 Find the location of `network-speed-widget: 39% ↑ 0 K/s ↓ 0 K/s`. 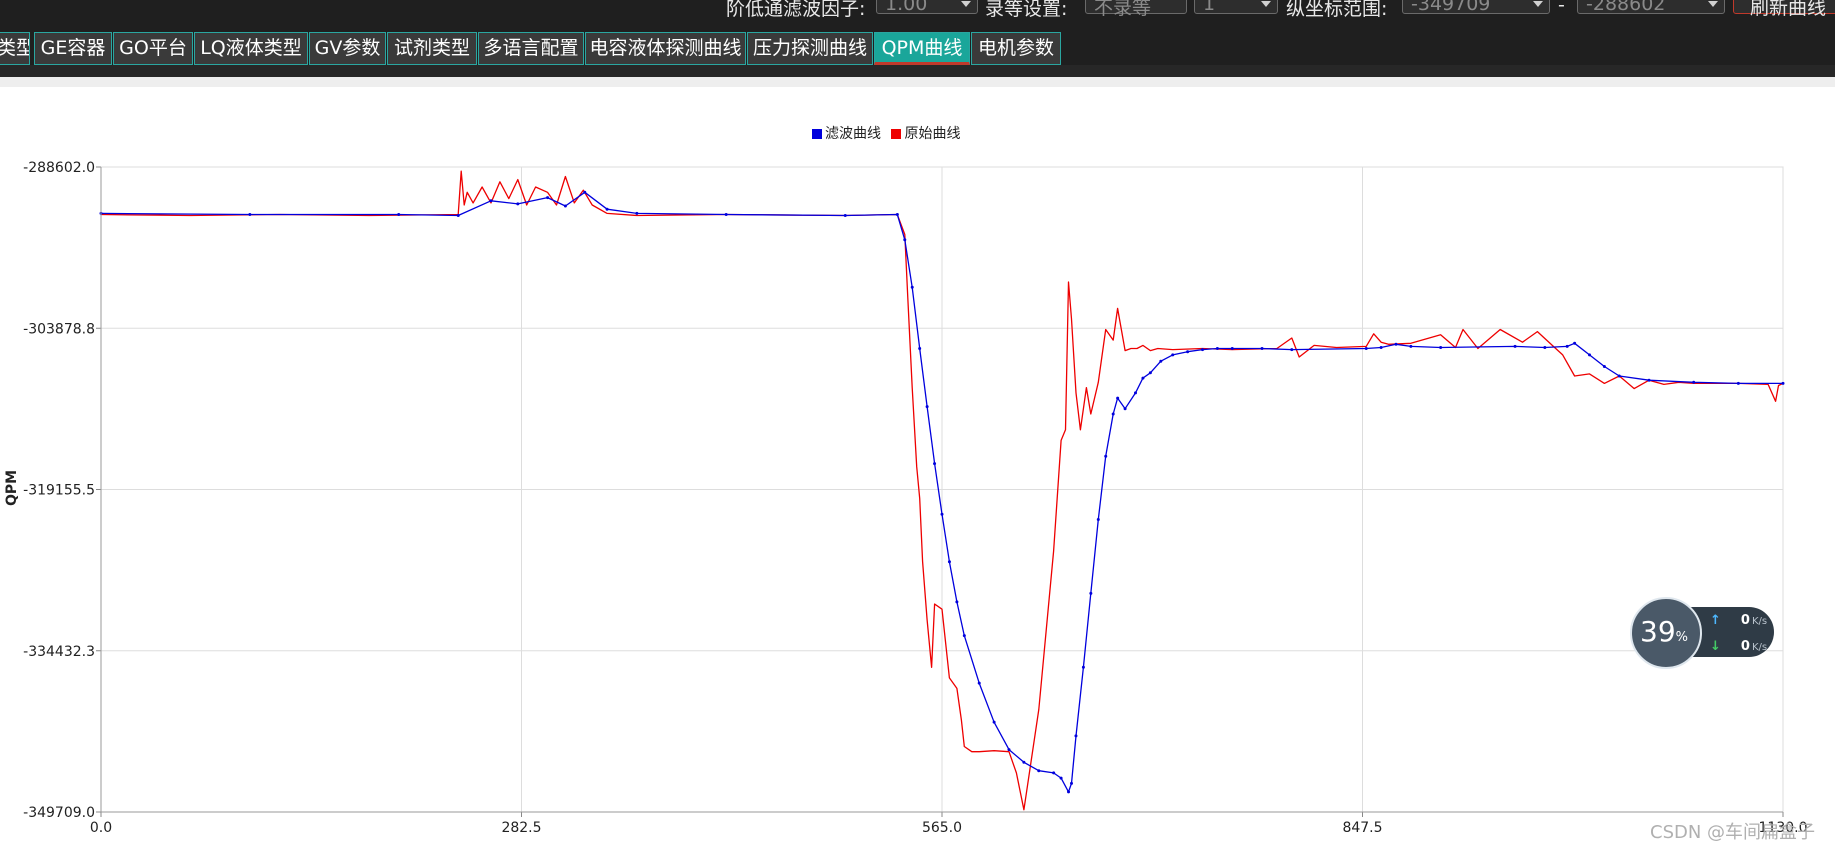

network-speed-widget: 39% ↑ 0 K/s ↓ 0 K/s is located at coordinates (1705, 634).